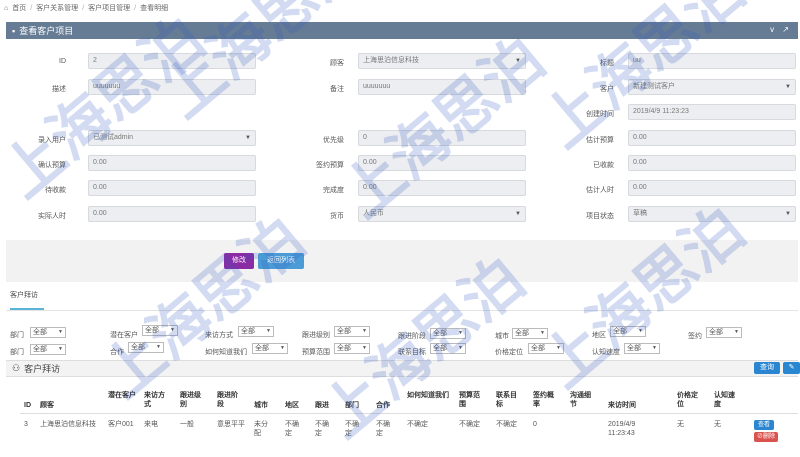 The width and height of the screenshot is (800, 457). Describe the element at coordinates (712, 87) in the screenshot. I see `client-select: 新建测试客户 ▼` at that location.